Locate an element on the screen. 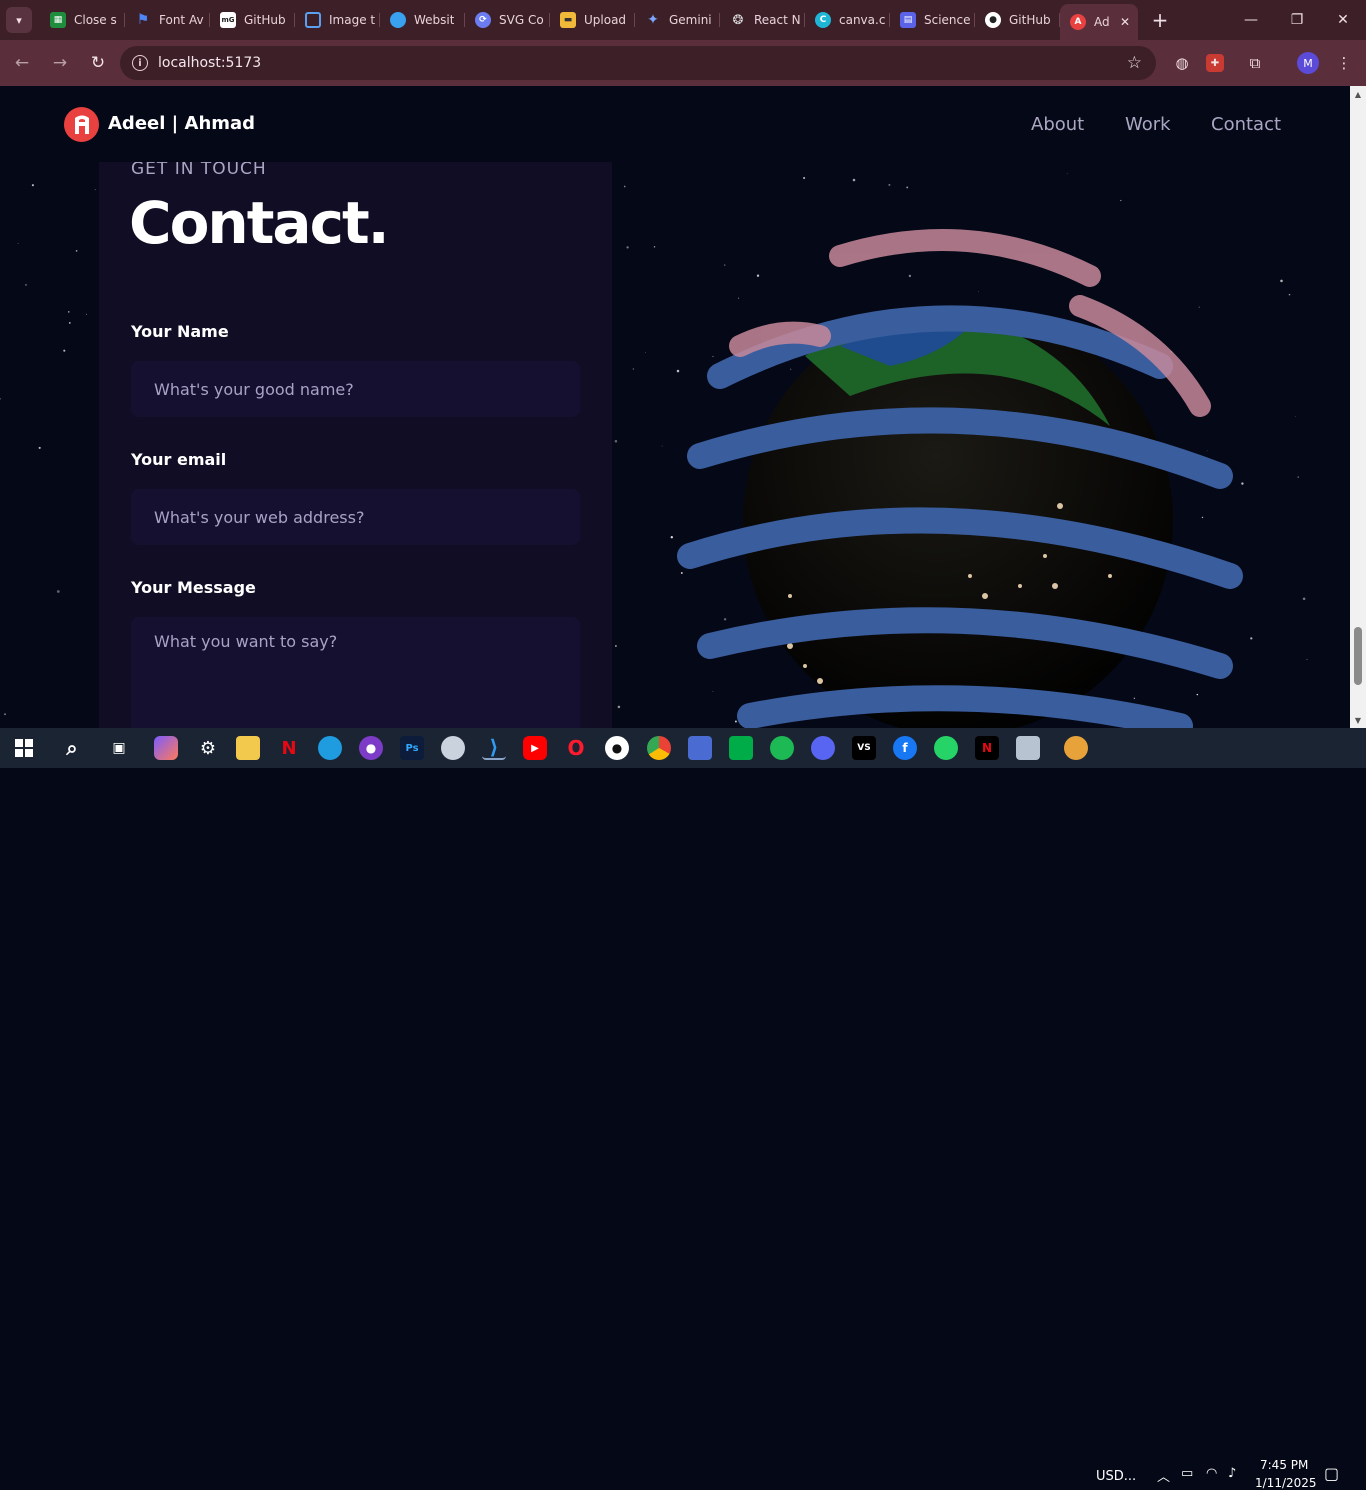  nav-link-about: About is located at coordinates (1057, 124).